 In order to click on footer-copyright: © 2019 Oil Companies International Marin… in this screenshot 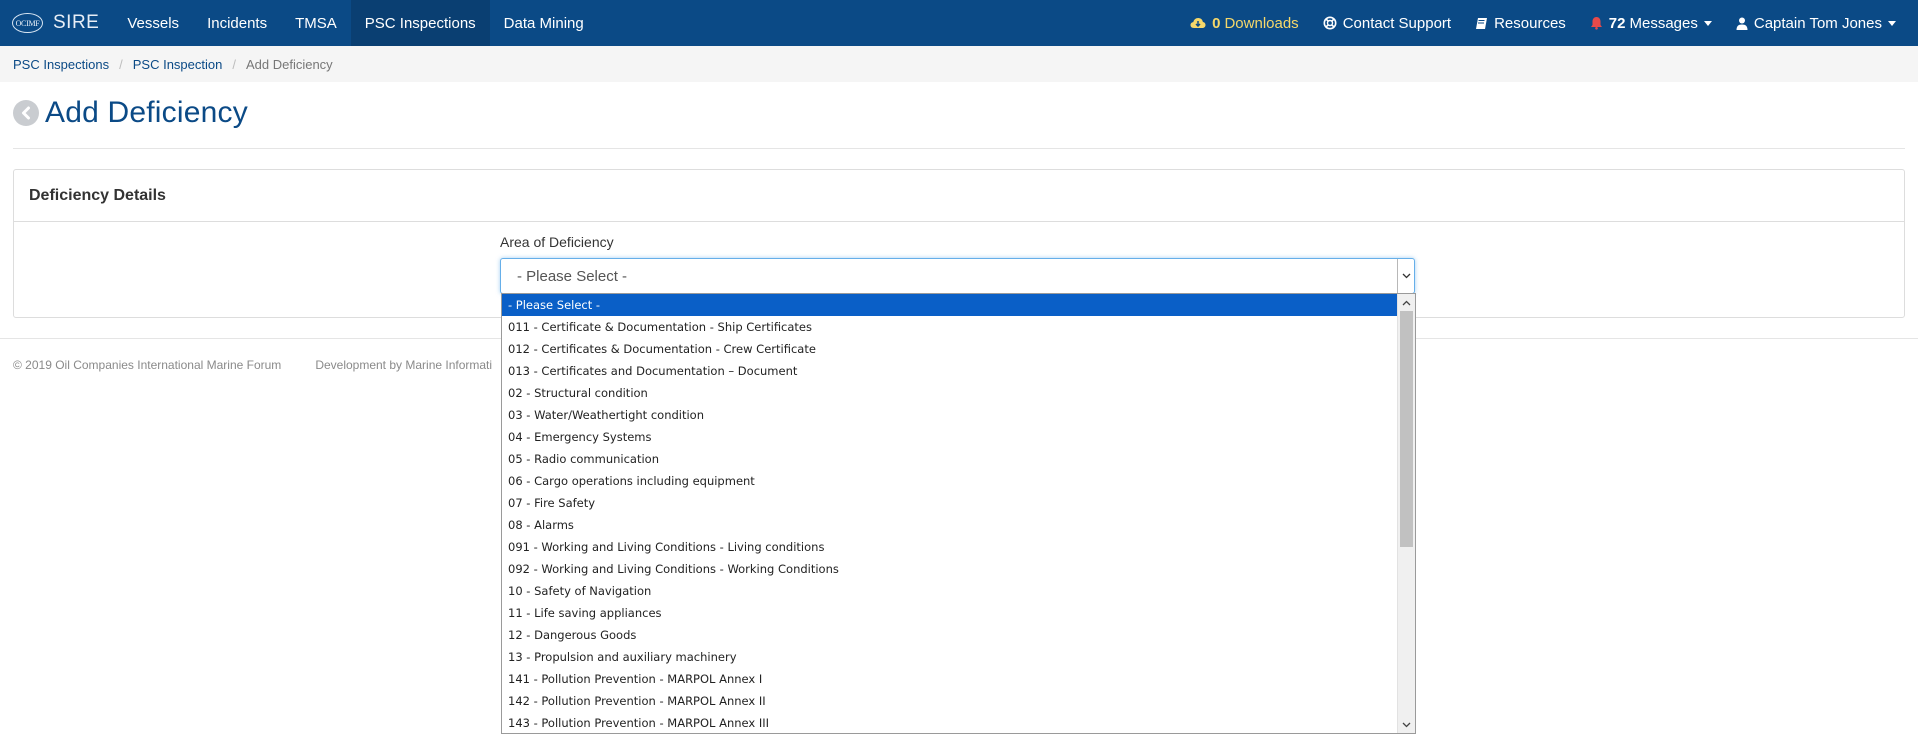, I will do `click(147, 365)`.